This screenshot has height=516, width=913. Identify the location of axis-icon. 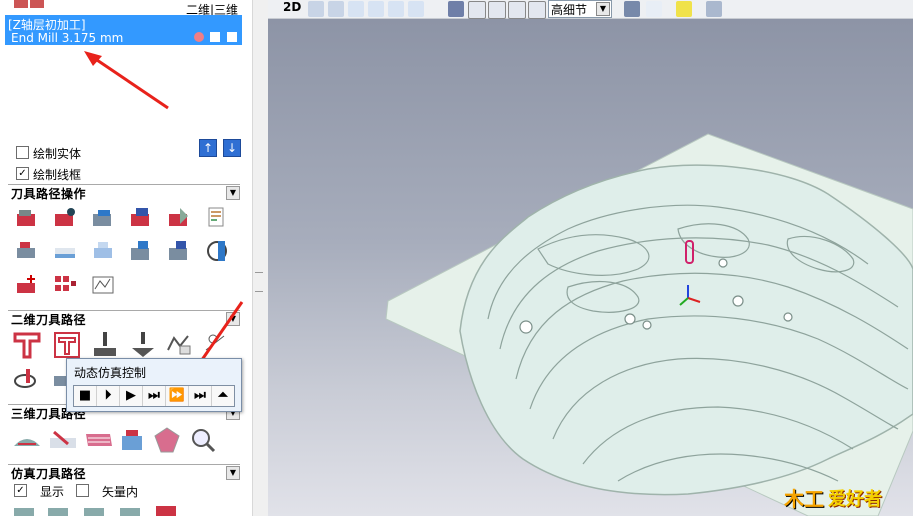
(654, 9).